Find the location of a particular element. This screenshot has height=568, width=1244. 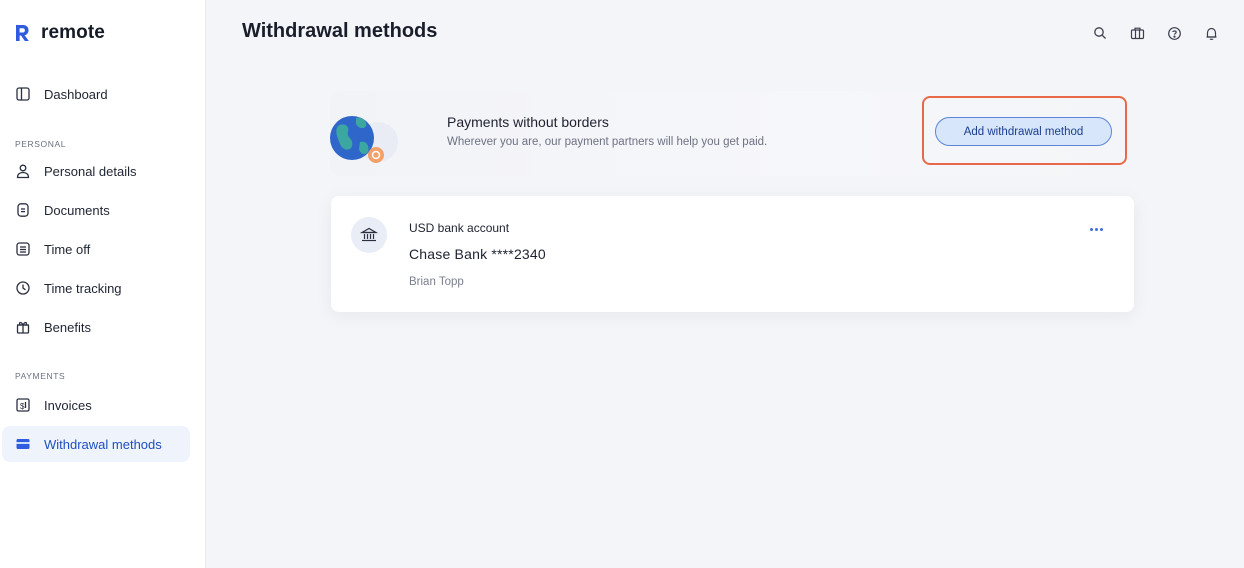

person-icon is located at coordinates (23, 171).